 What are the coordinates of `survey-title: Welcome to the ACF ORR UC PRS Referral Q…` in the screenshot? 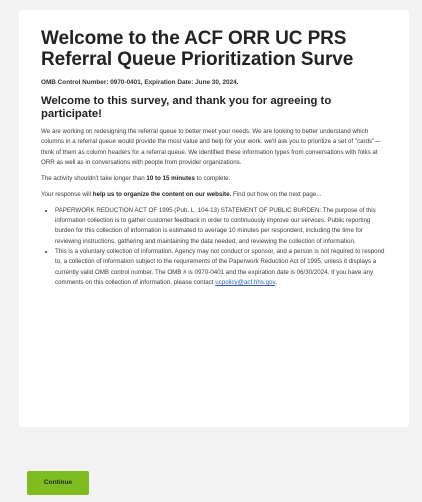 It's located at (197, 49).